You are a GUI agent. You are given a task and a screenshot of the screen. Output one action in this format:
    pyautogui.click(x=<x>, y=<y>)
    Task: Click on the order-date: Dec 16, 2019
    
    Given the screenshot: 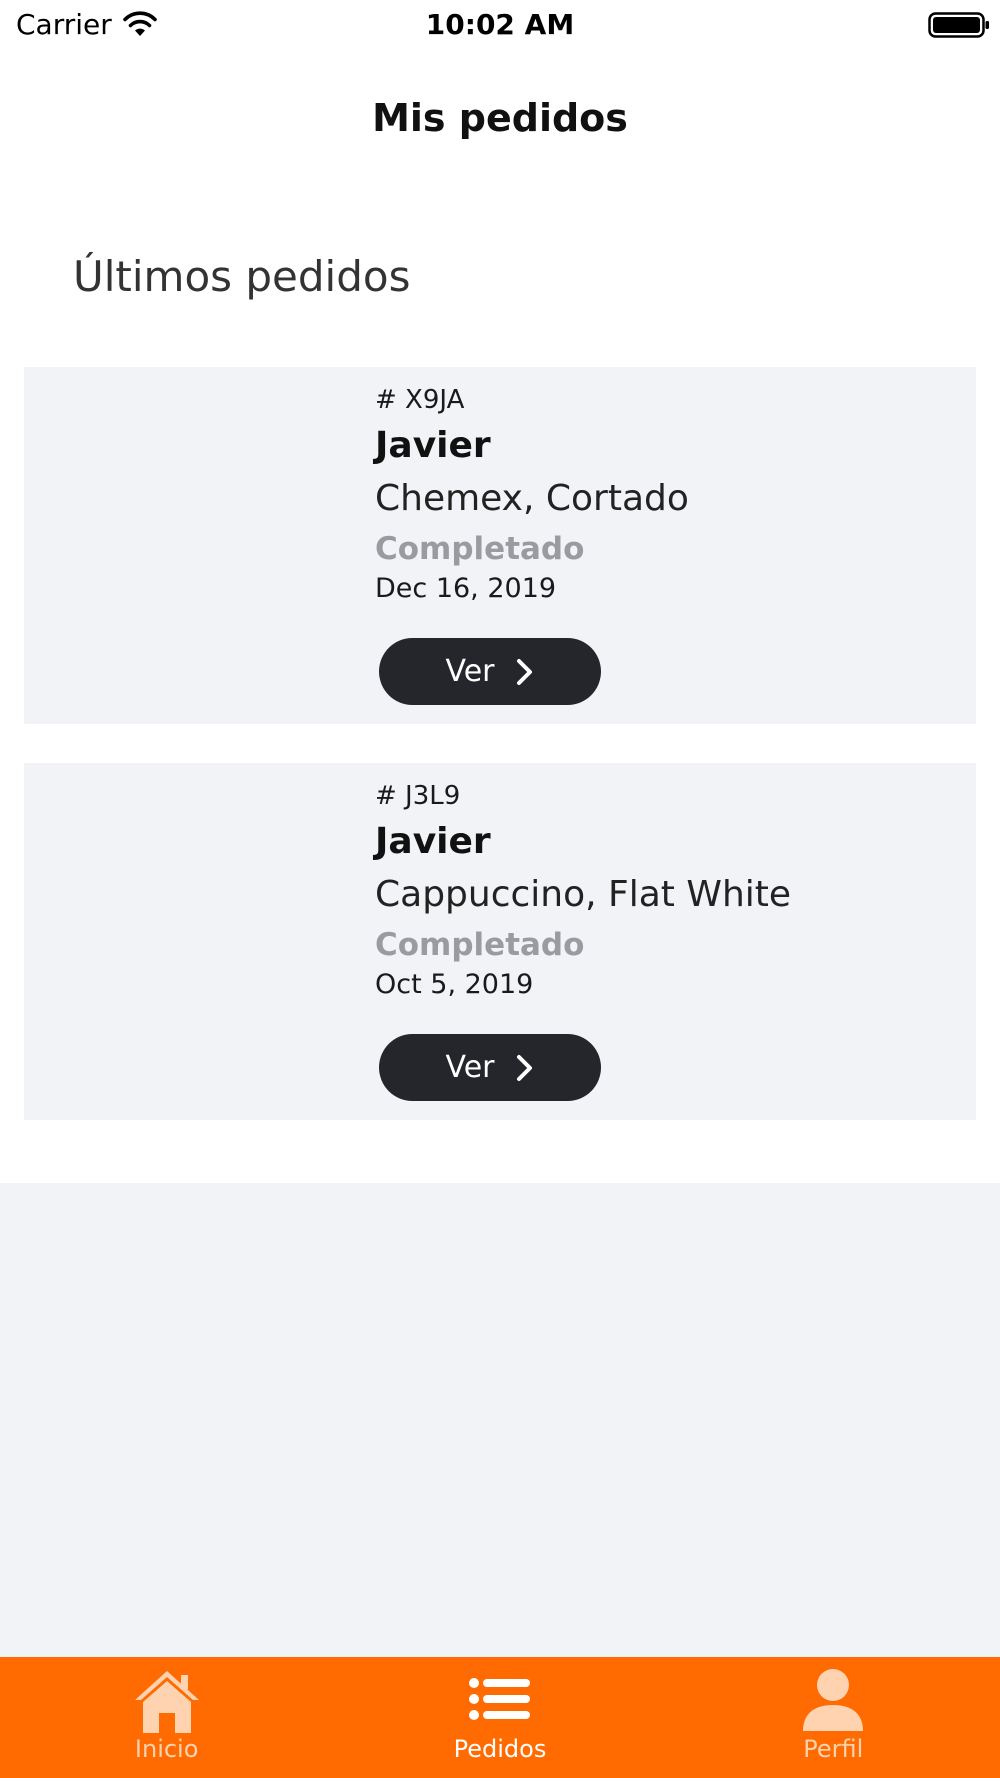 What is the action you would take?
    pyautogui.click(x=466, y=588)
    